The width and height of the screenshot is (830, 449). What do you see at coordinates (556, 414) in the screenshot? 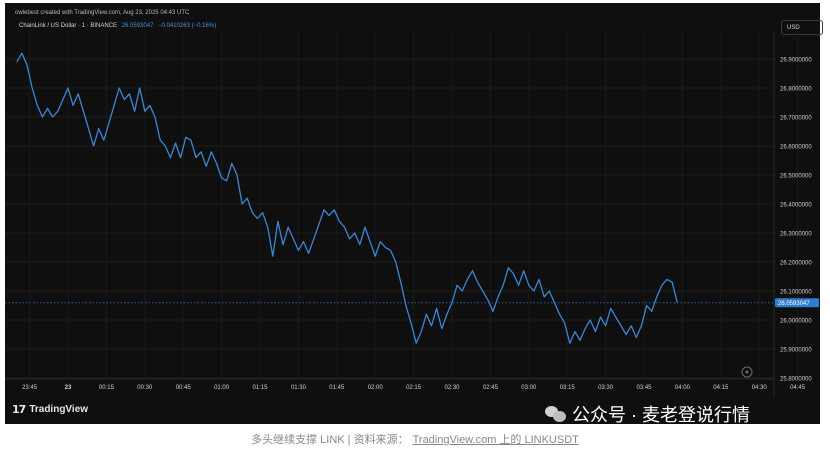
I see `wechat-icon` at bounding box center [556, 414].